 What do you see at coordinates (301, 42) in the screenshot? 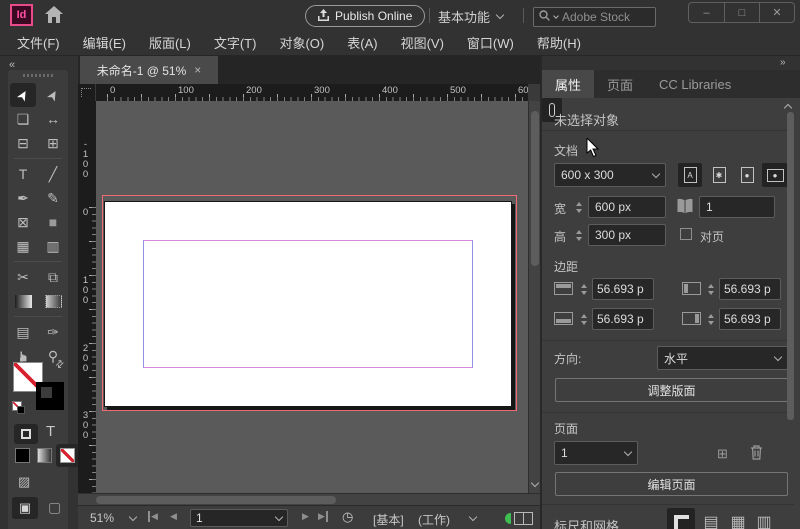
I see `menu-item: 对象(O)` at bounding box center [301, 42].